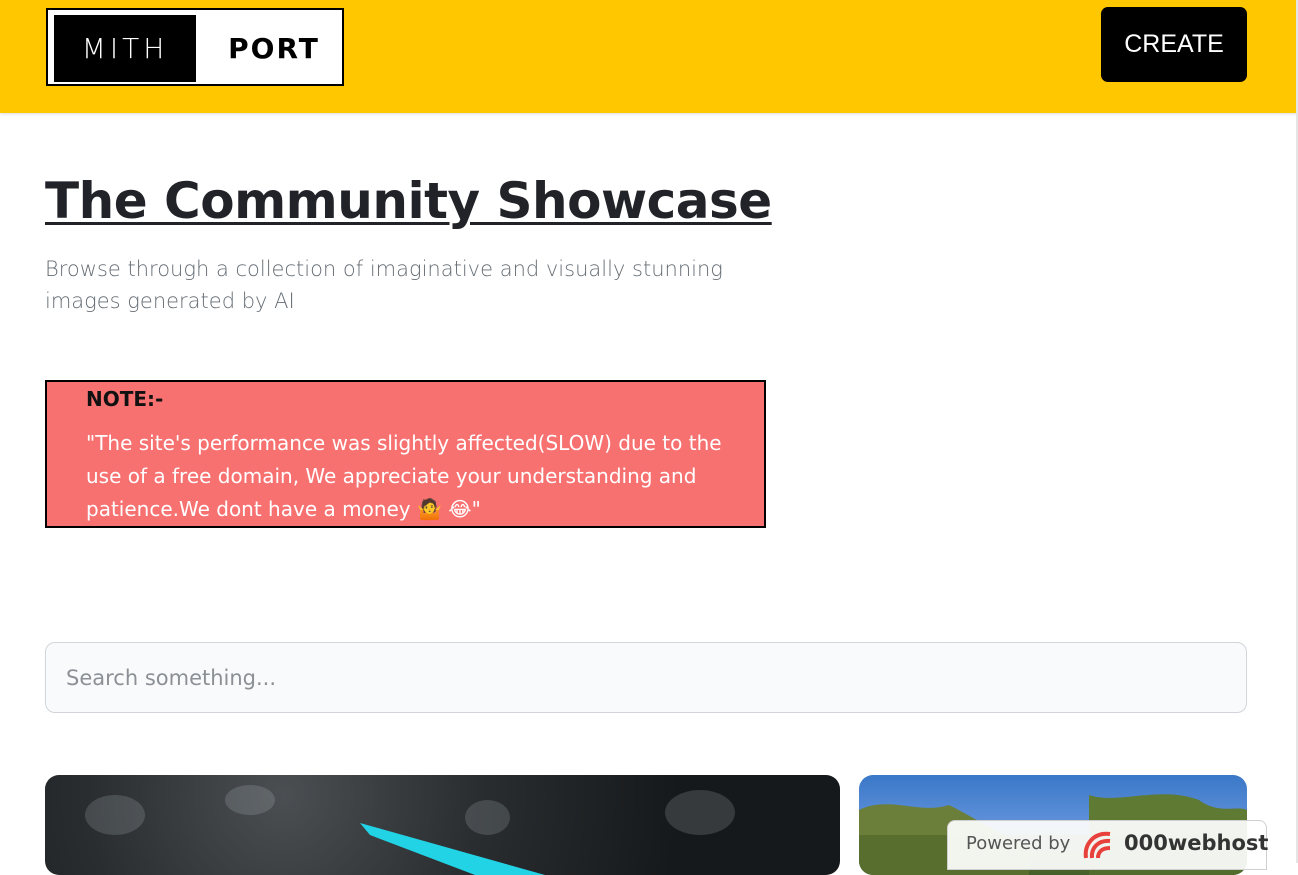 Image resolution: width=1298 pixels, height=875 pixels. Describe the element at coordinates (646, 677) in the screenshot. I see `search-input` at that location.